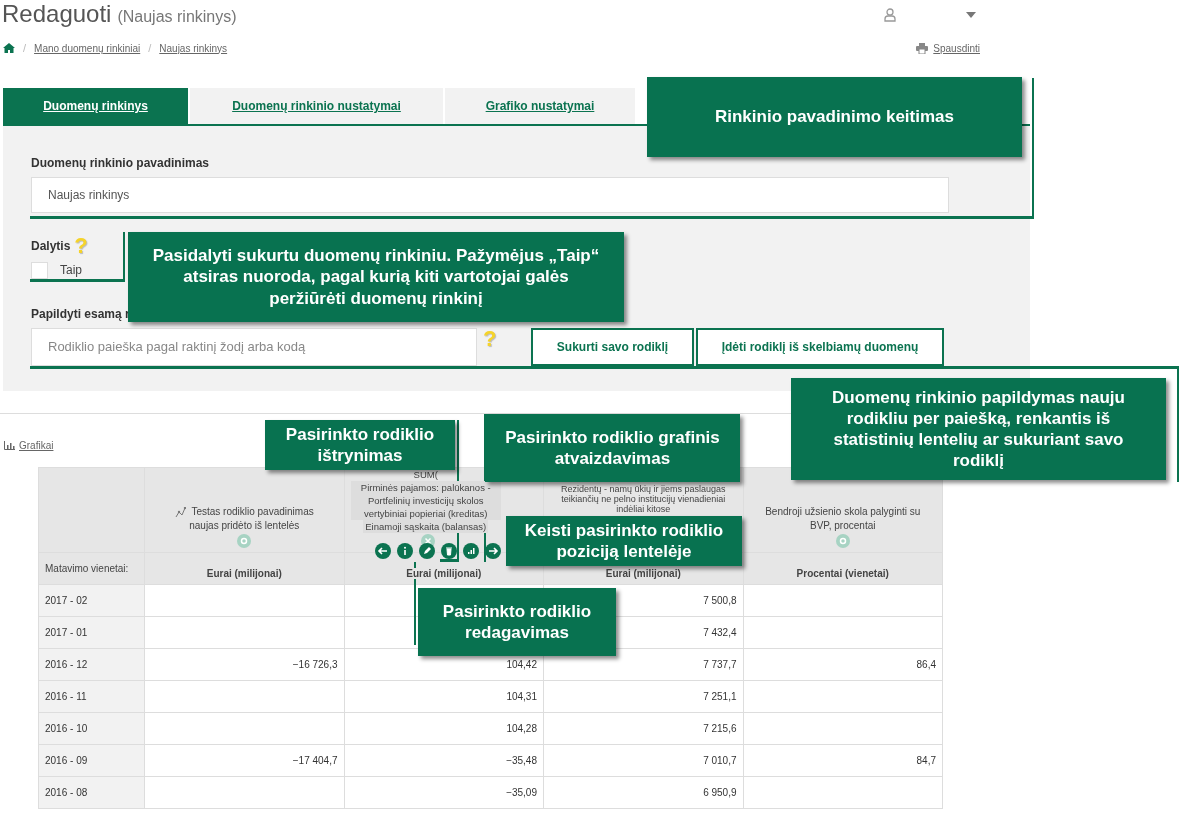  I want to click on home-icon, so click(9, 48).